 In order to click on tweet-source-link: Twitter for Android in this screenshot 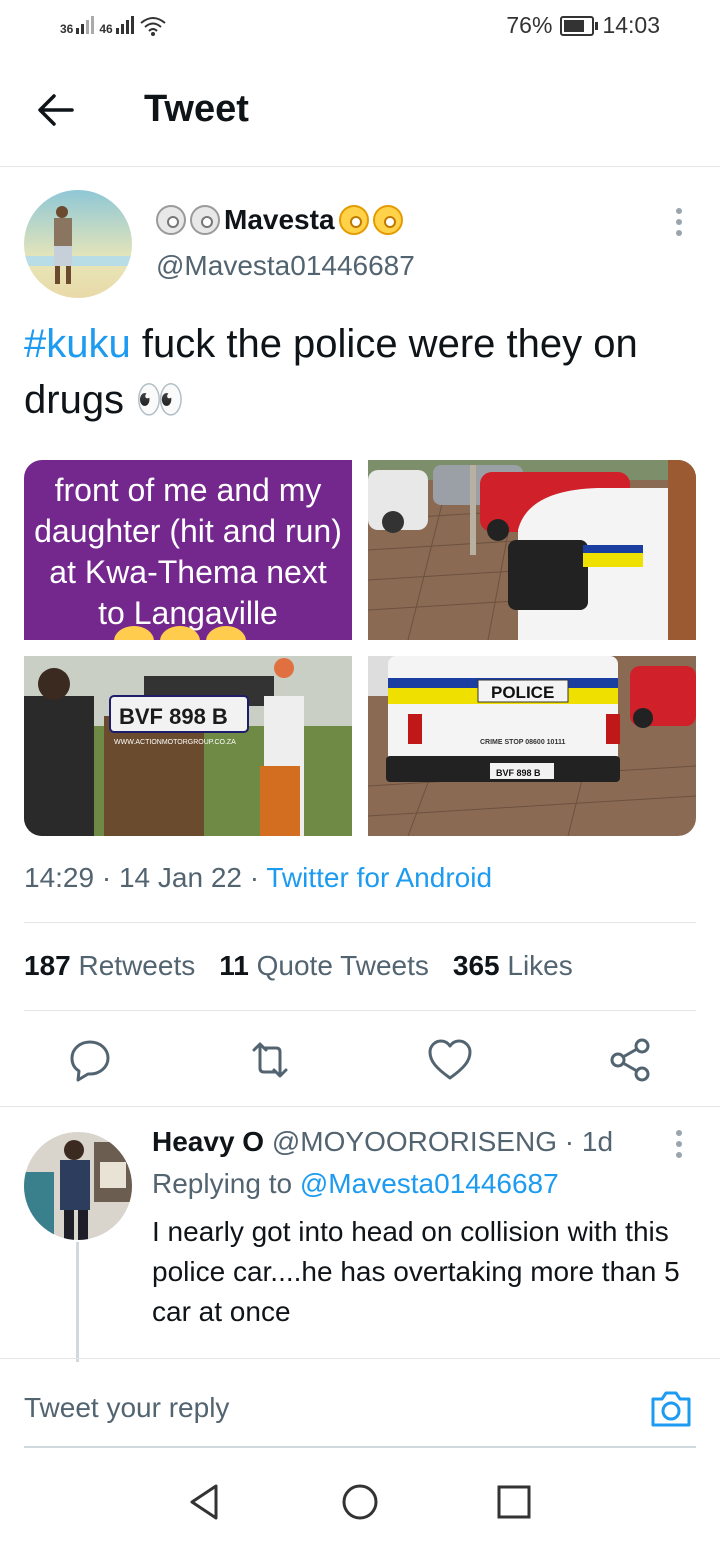, I will do `click(379, 877)`.